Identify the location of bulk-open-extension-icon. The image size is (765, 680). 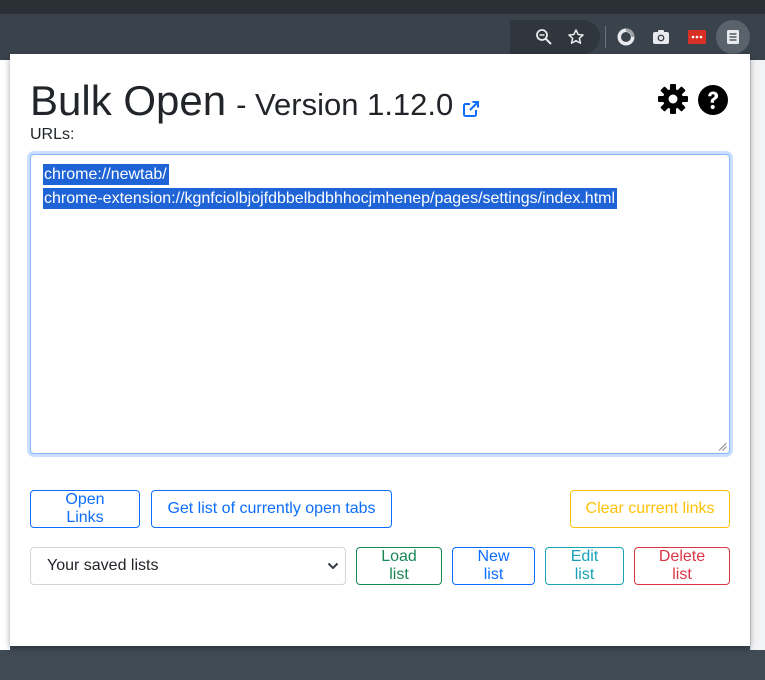
(733, 37).